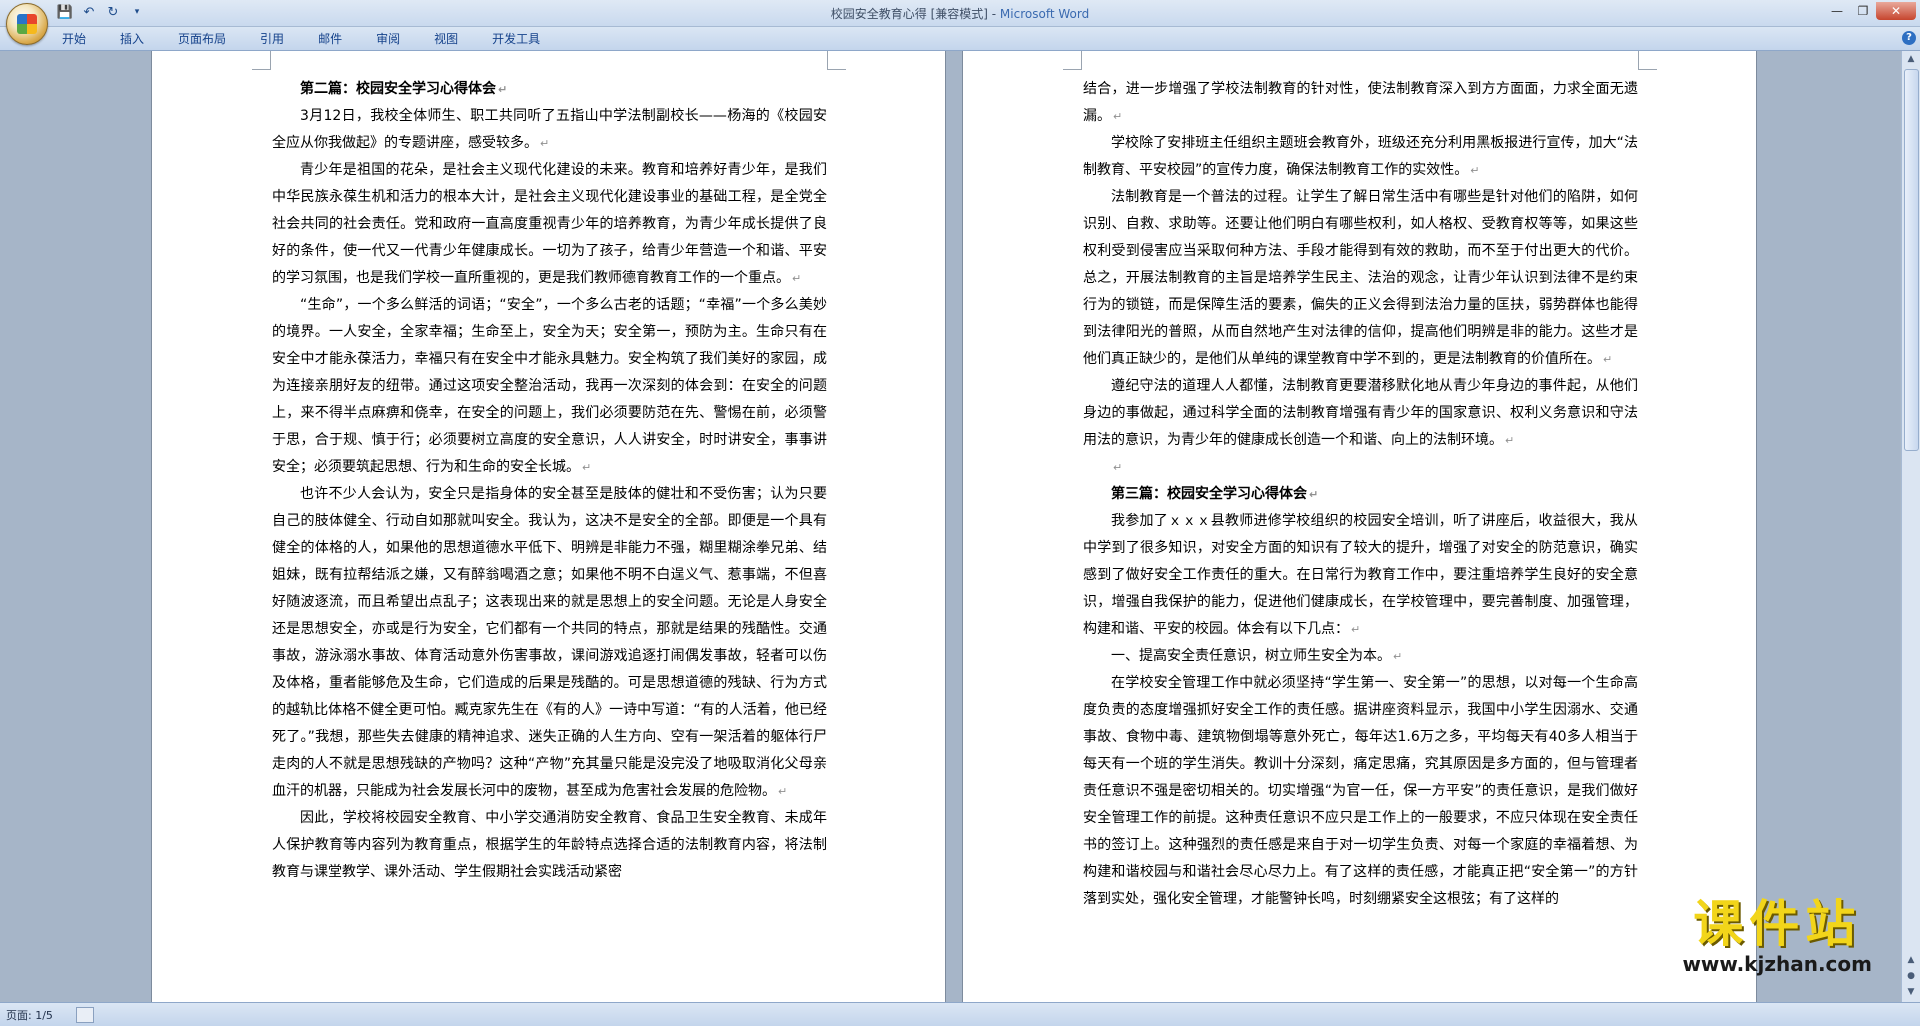 The height and width of the screenshot is (1026, 1920). What do you see at coordinates (960, 1014) in the screenshot?
I see `status-bar: 页面: 1/5` at bounding box center [960, 1014].